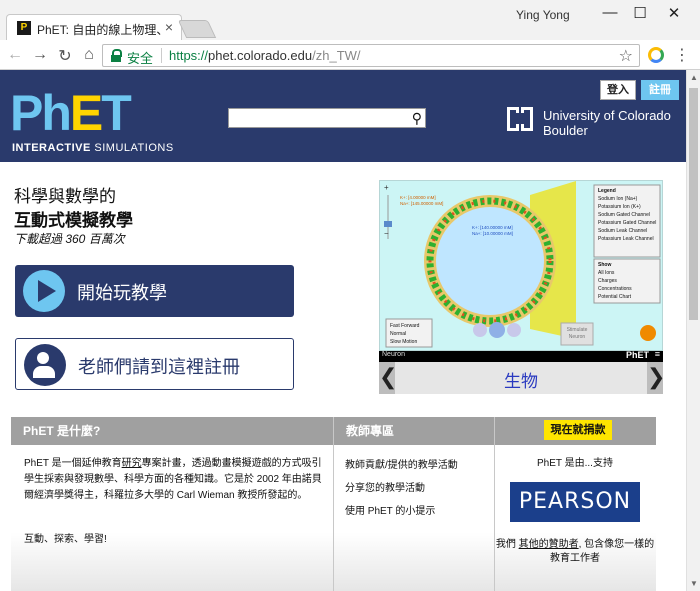 Image resolution: width=700 pixels, height=591 pixels. Describe the element at coordinates (404, 342) in the screenshot. I see `speed-radio: Slow Motion` at that location.